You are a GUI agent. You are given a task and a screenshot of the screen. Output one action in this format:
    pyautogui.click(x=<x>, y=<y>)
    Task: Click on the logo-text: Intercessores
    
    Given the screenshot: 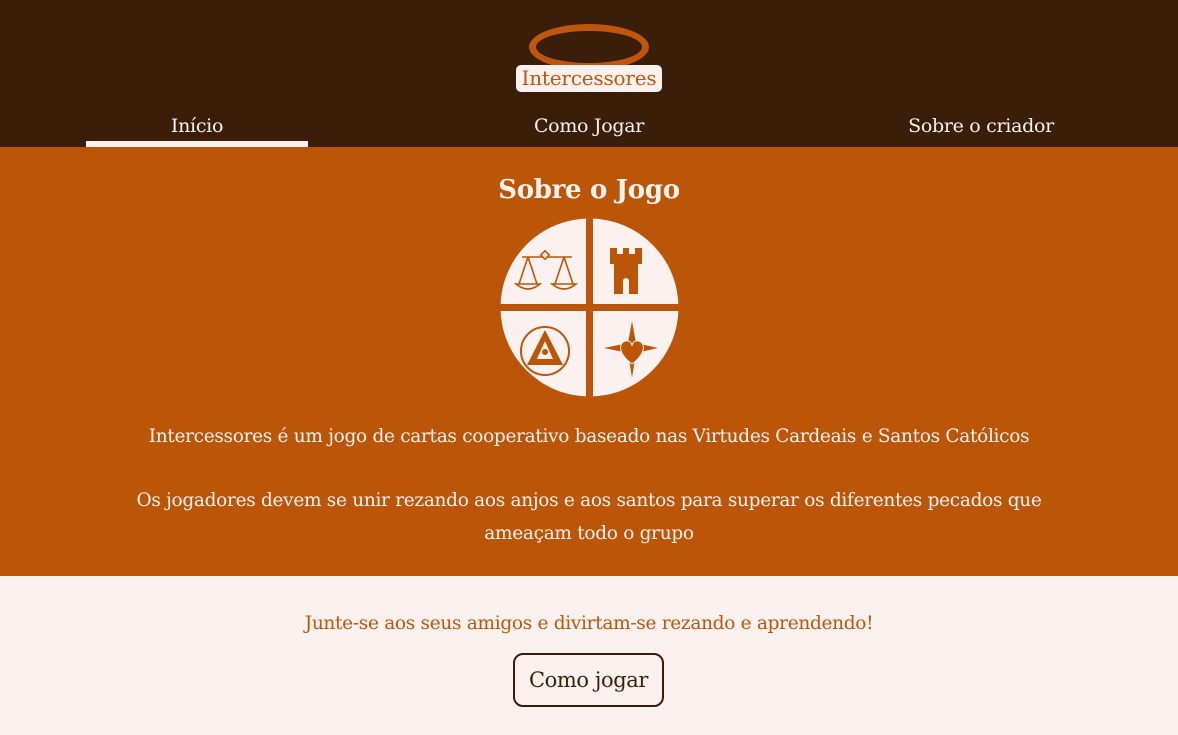 What is the action you would take?
    pyautogui.click(x=589, y=78)
    